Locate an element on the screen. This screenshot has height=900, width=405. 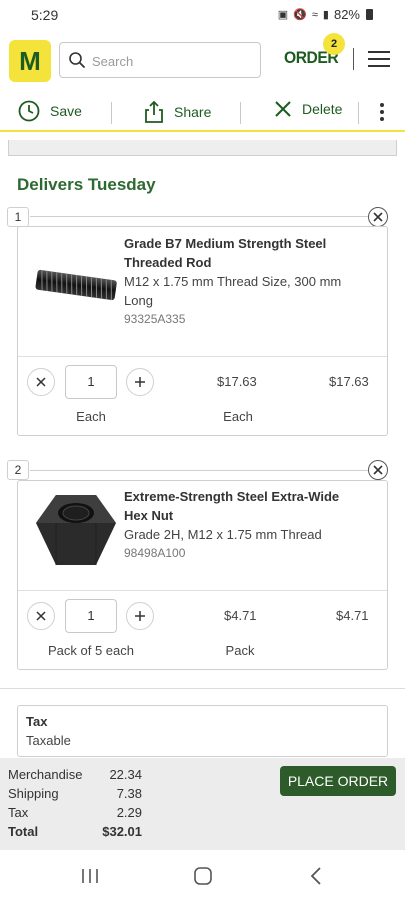
system-nav-bar is located at coordinates (202, 875).